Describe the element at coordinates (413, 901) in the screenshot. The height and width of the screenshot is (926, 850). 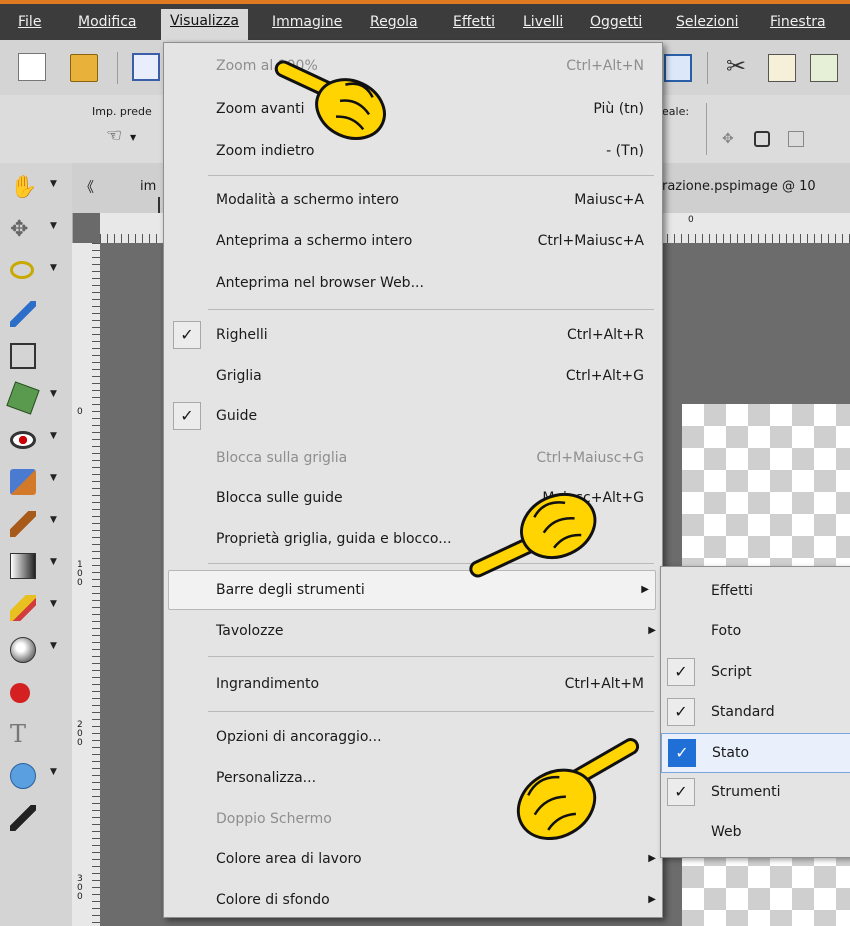
I see `menu-item-background-color: Colore di sfondo ▶` at that location.